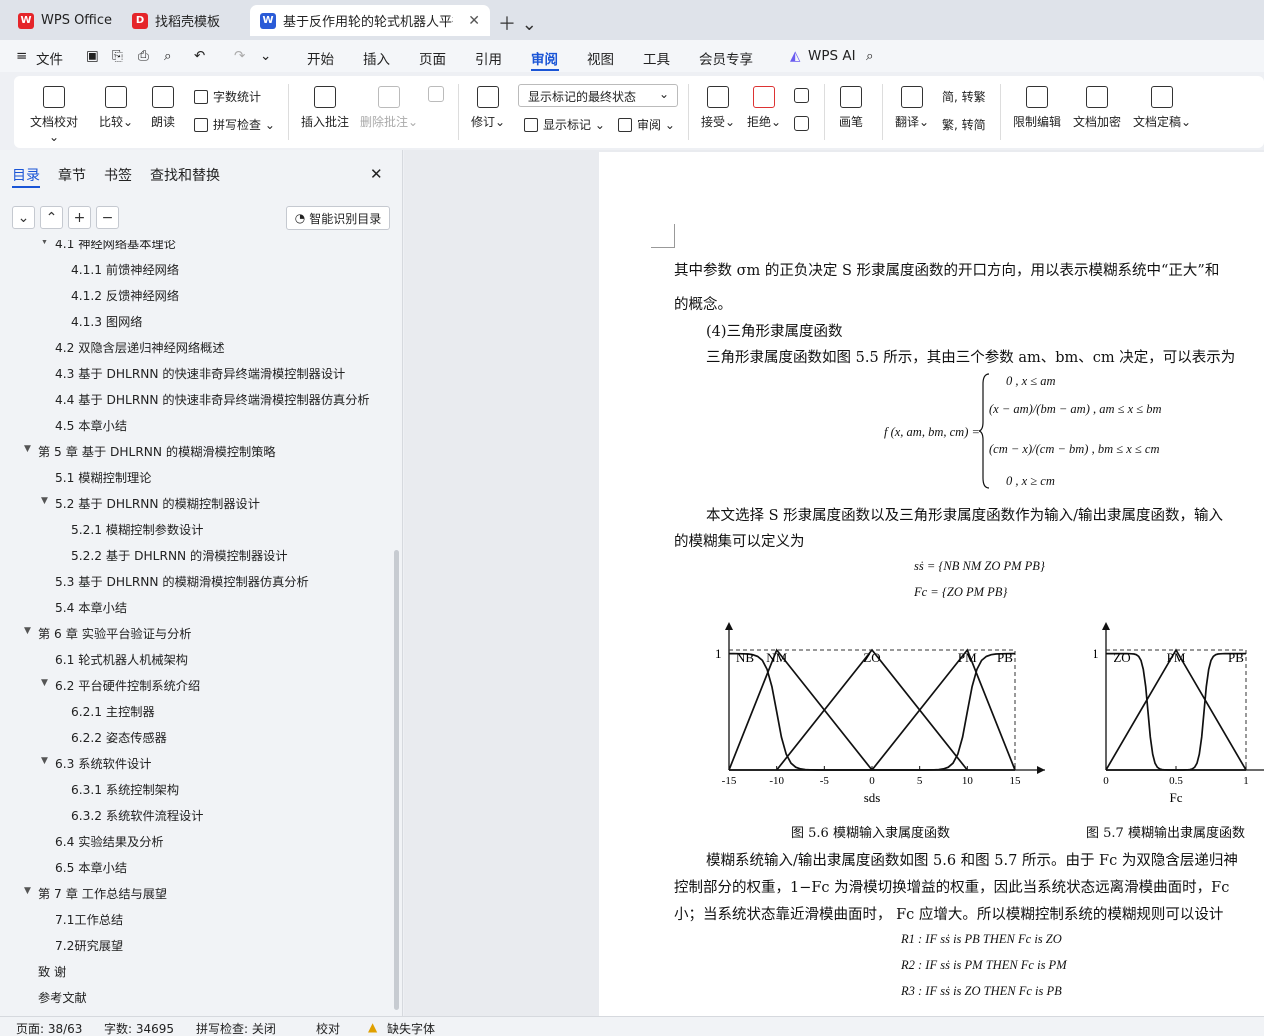  Describe the element at coordinates (168, 56) in the screenshot. I see `preview-icon: ⌕` at that location.